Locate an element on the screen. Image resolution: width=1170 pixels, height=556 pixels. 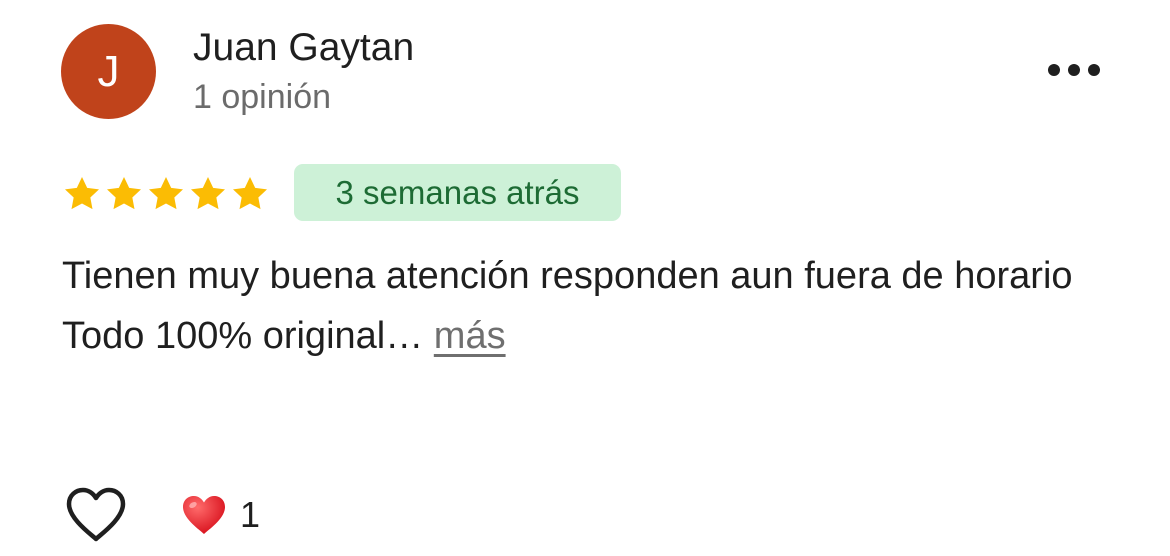
more-link: más is located at coordinates (470, 336).